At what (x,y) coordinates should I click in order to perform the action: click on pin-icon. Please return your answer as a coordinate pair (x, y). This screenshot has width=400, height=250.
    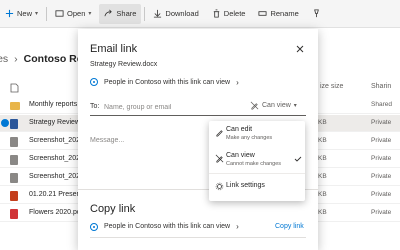
    Looking at the image, I should click on (316, 13).